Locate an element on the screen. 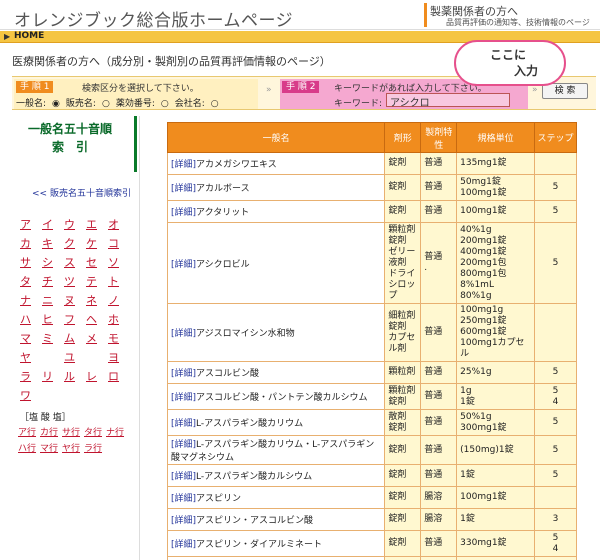 The image size is (600, 560). kana-index-link: ネ is located at coordinates (91, 300).